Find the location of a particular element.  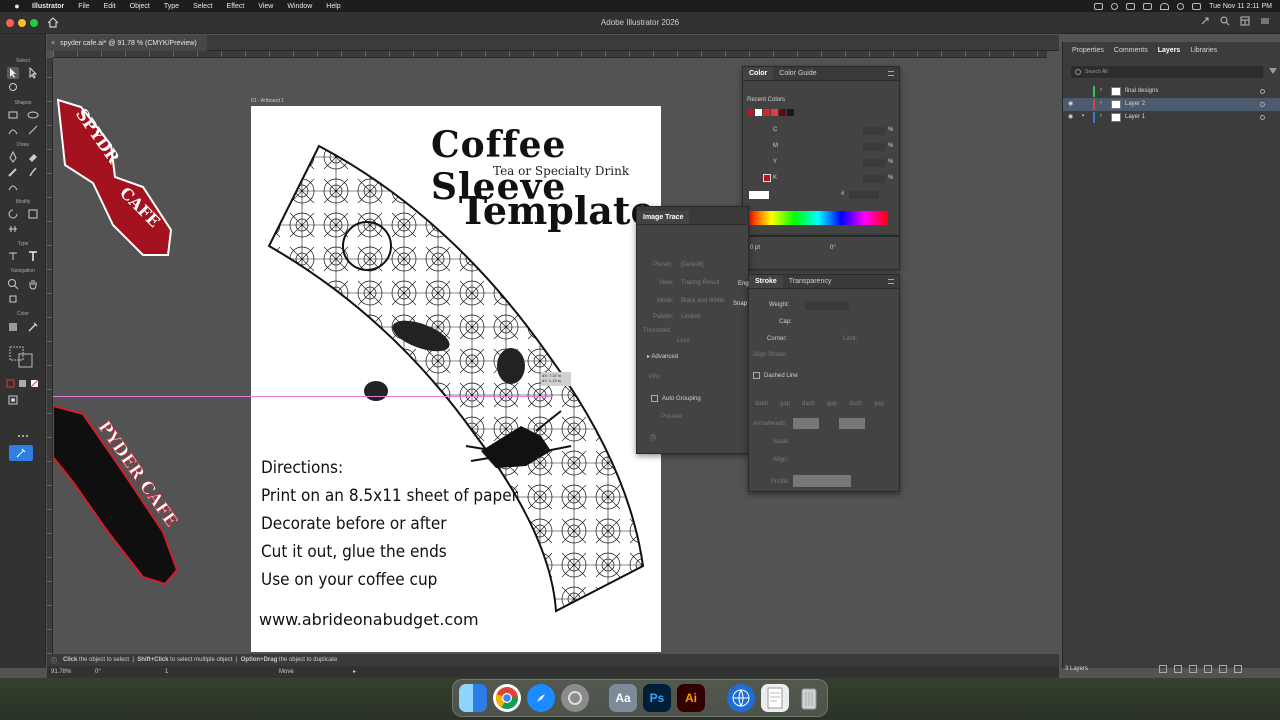

status-menu-icon is located at coordinates (1099, 6).